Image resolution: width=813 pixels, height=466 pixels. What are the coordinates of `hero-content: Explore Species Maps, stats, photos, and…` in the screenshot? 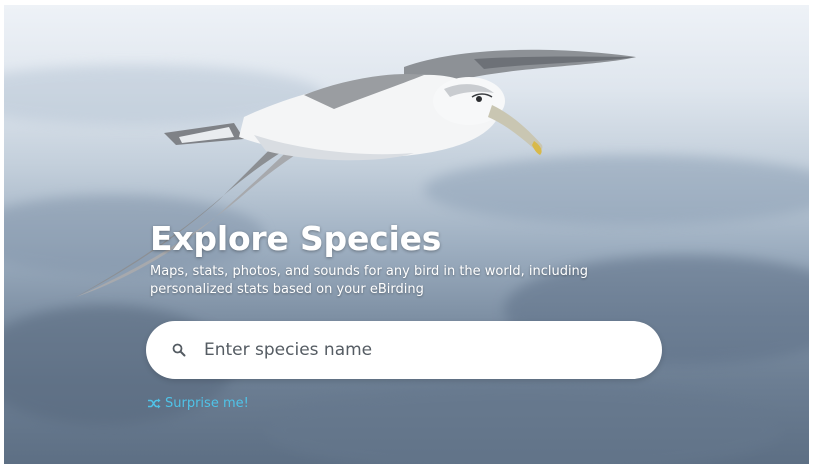 It's located at (410, 259).